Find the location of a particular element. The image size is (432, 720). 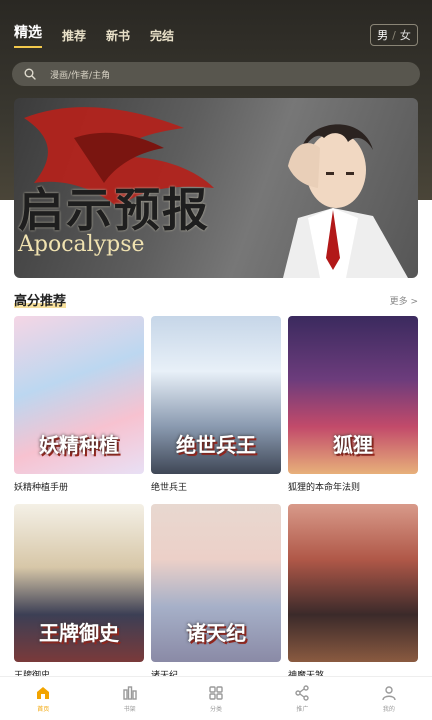

tab-promote-label: 推广 is located at coordinates (302, 709).